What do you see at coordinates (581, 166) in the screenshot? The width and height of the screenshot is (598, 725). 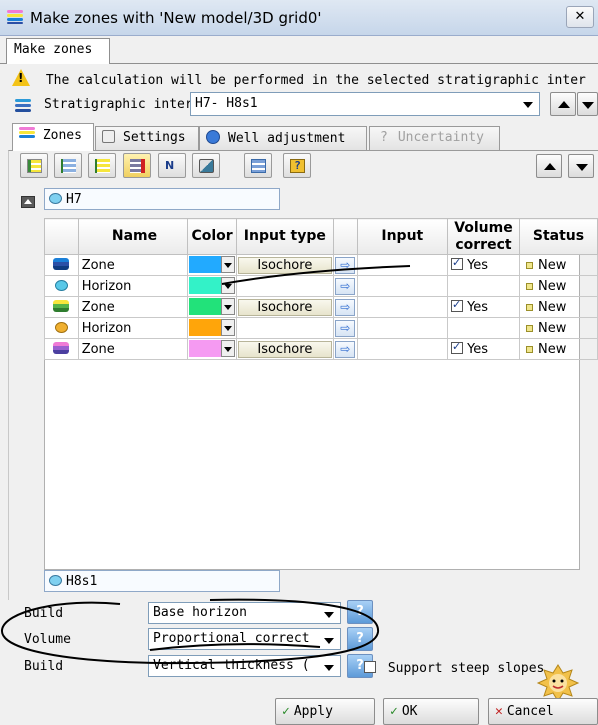 I see `collapse-down-button` at bounding box center [581, 166].